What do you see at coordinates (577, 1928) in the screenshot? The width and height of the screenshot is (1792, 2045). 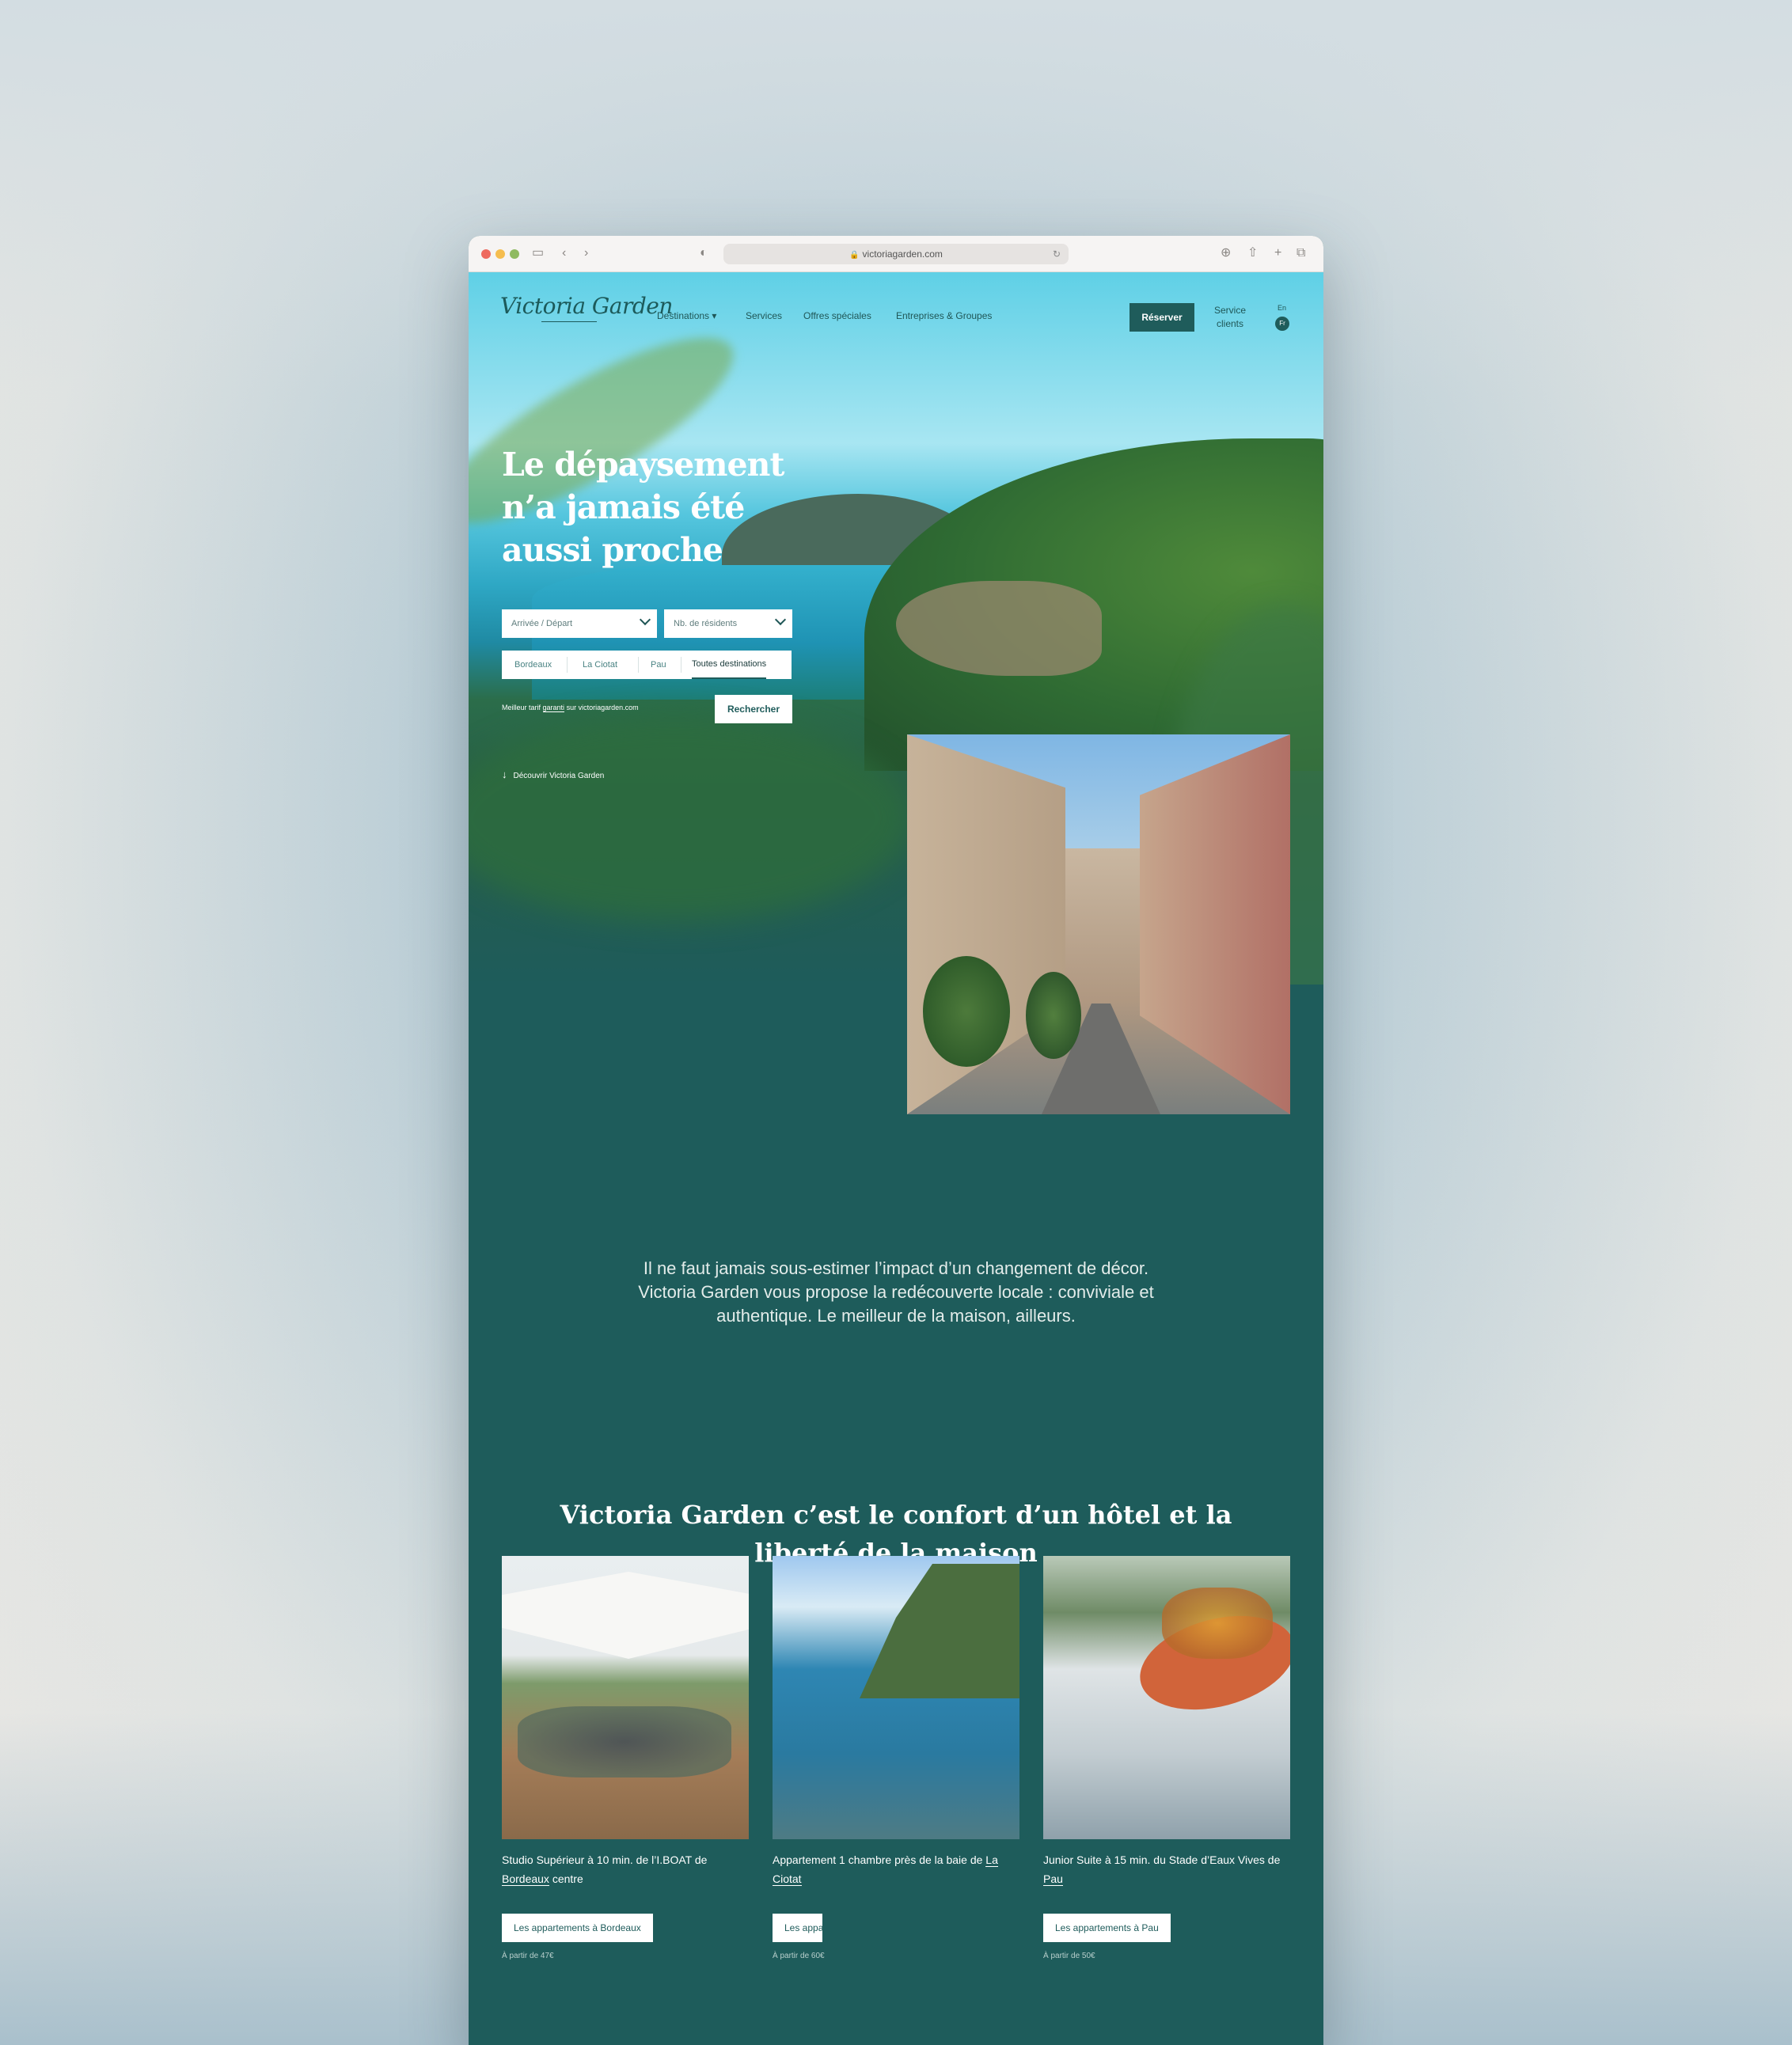 I see `bordeaux-apartments-button: Les appartements à Bordeaux` at bounding box center [577, 1928].